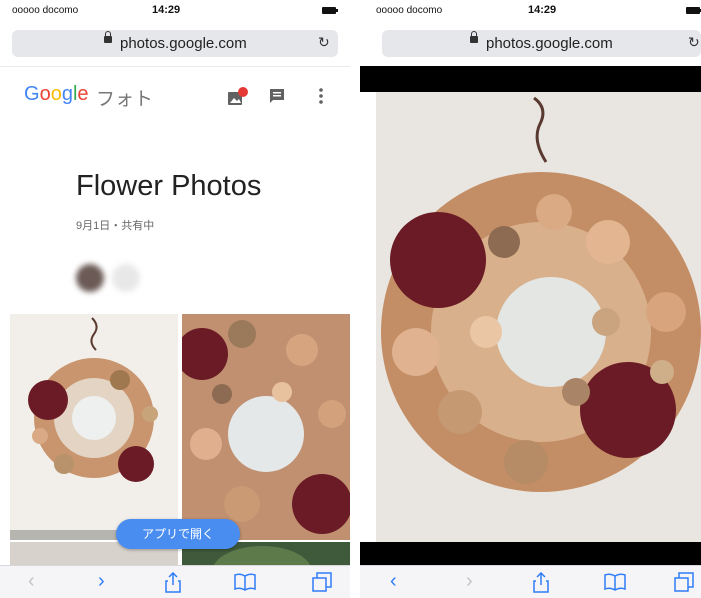 Image resolution: width=701 pixels, height=598 pixels. What do you see at coordinates (56, 94) in the screenshot?
I see `google-logo: Google` at bounding box center [56, 94].